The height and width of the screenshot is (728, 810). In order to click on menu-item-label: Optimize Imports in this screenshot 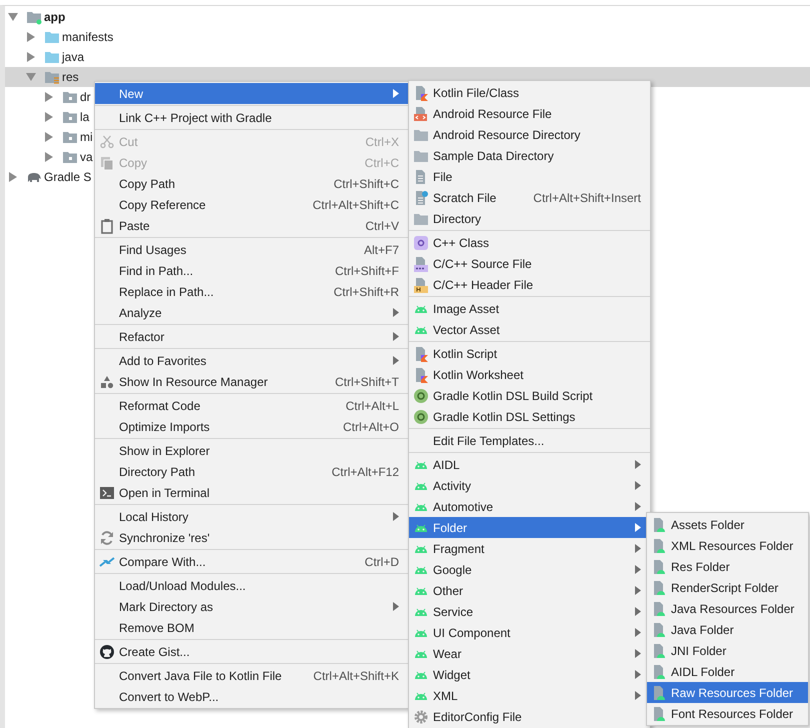, I will do `click(164, 427)`.